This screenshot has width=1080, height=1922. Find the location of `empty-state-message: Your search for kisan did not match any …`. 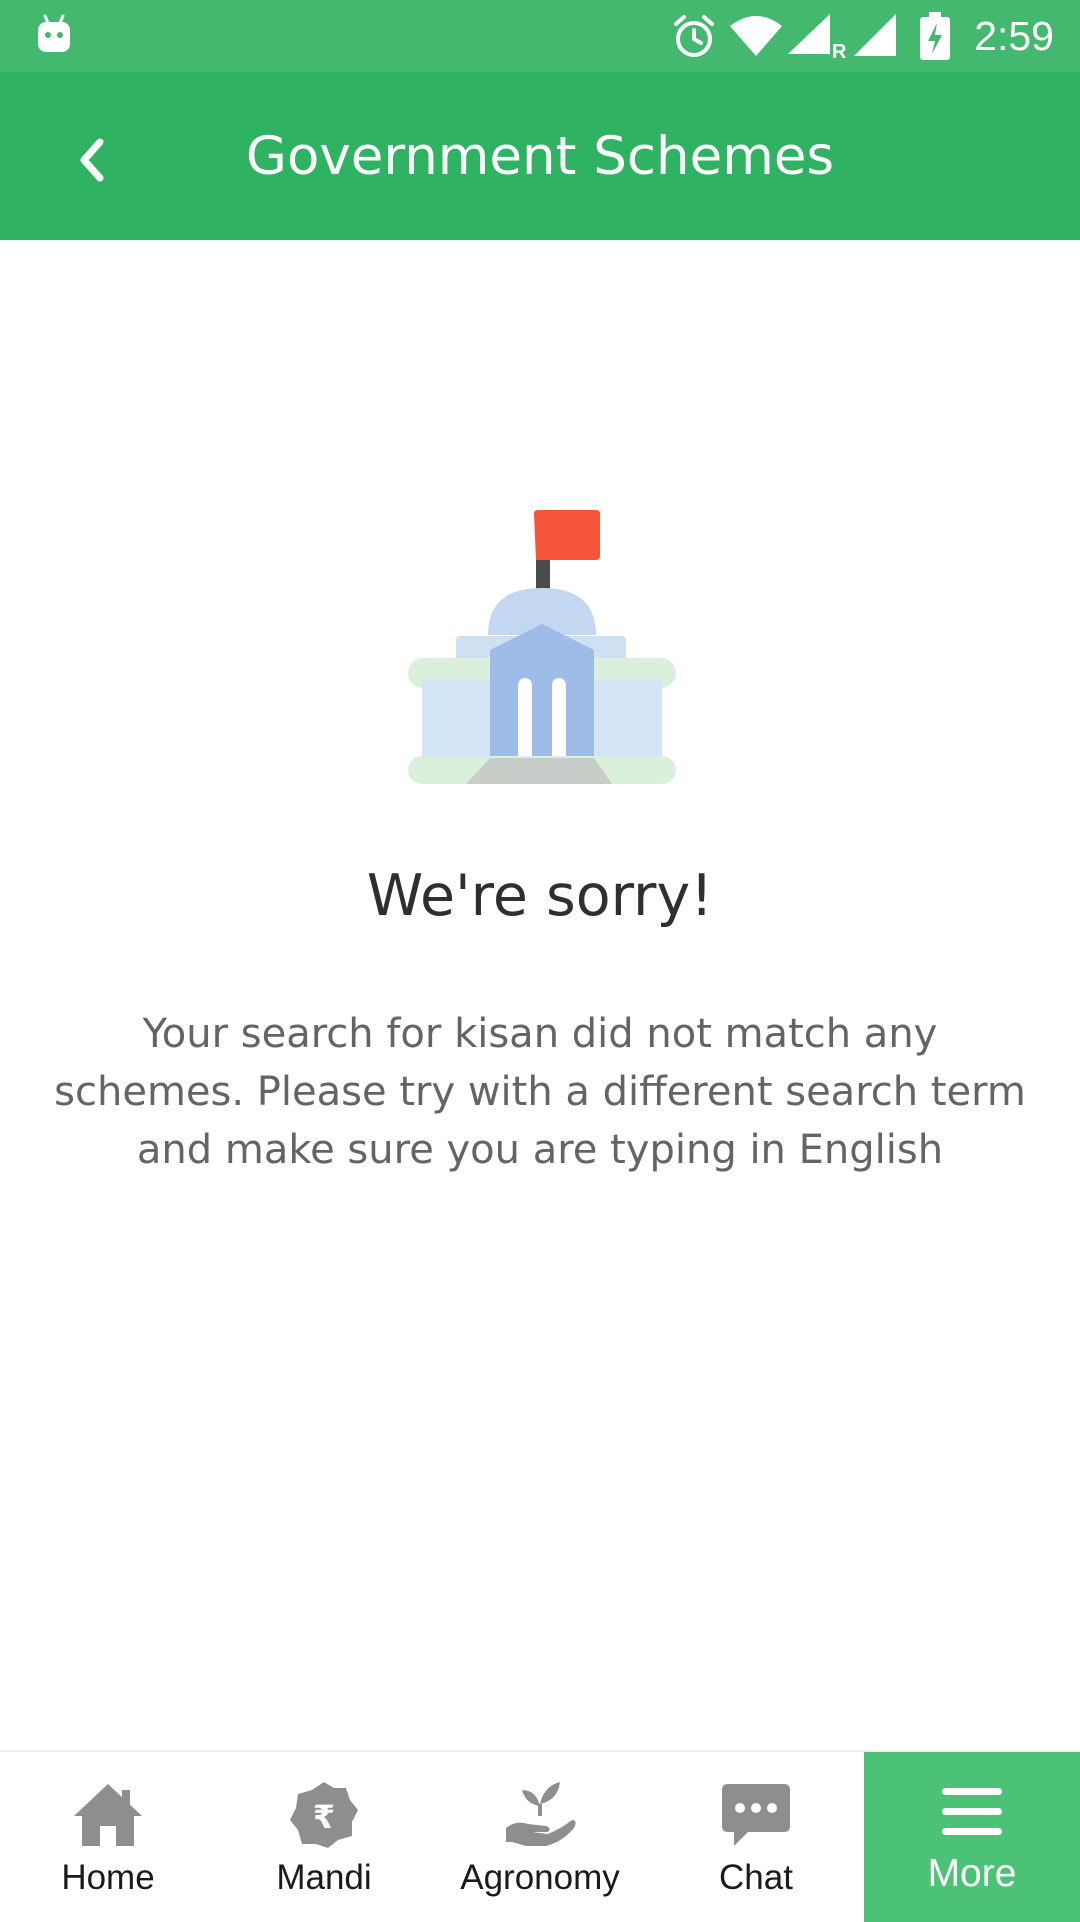

empty-state-message: Your search for kisan did not match any … is located at coordinates (540, 1092).